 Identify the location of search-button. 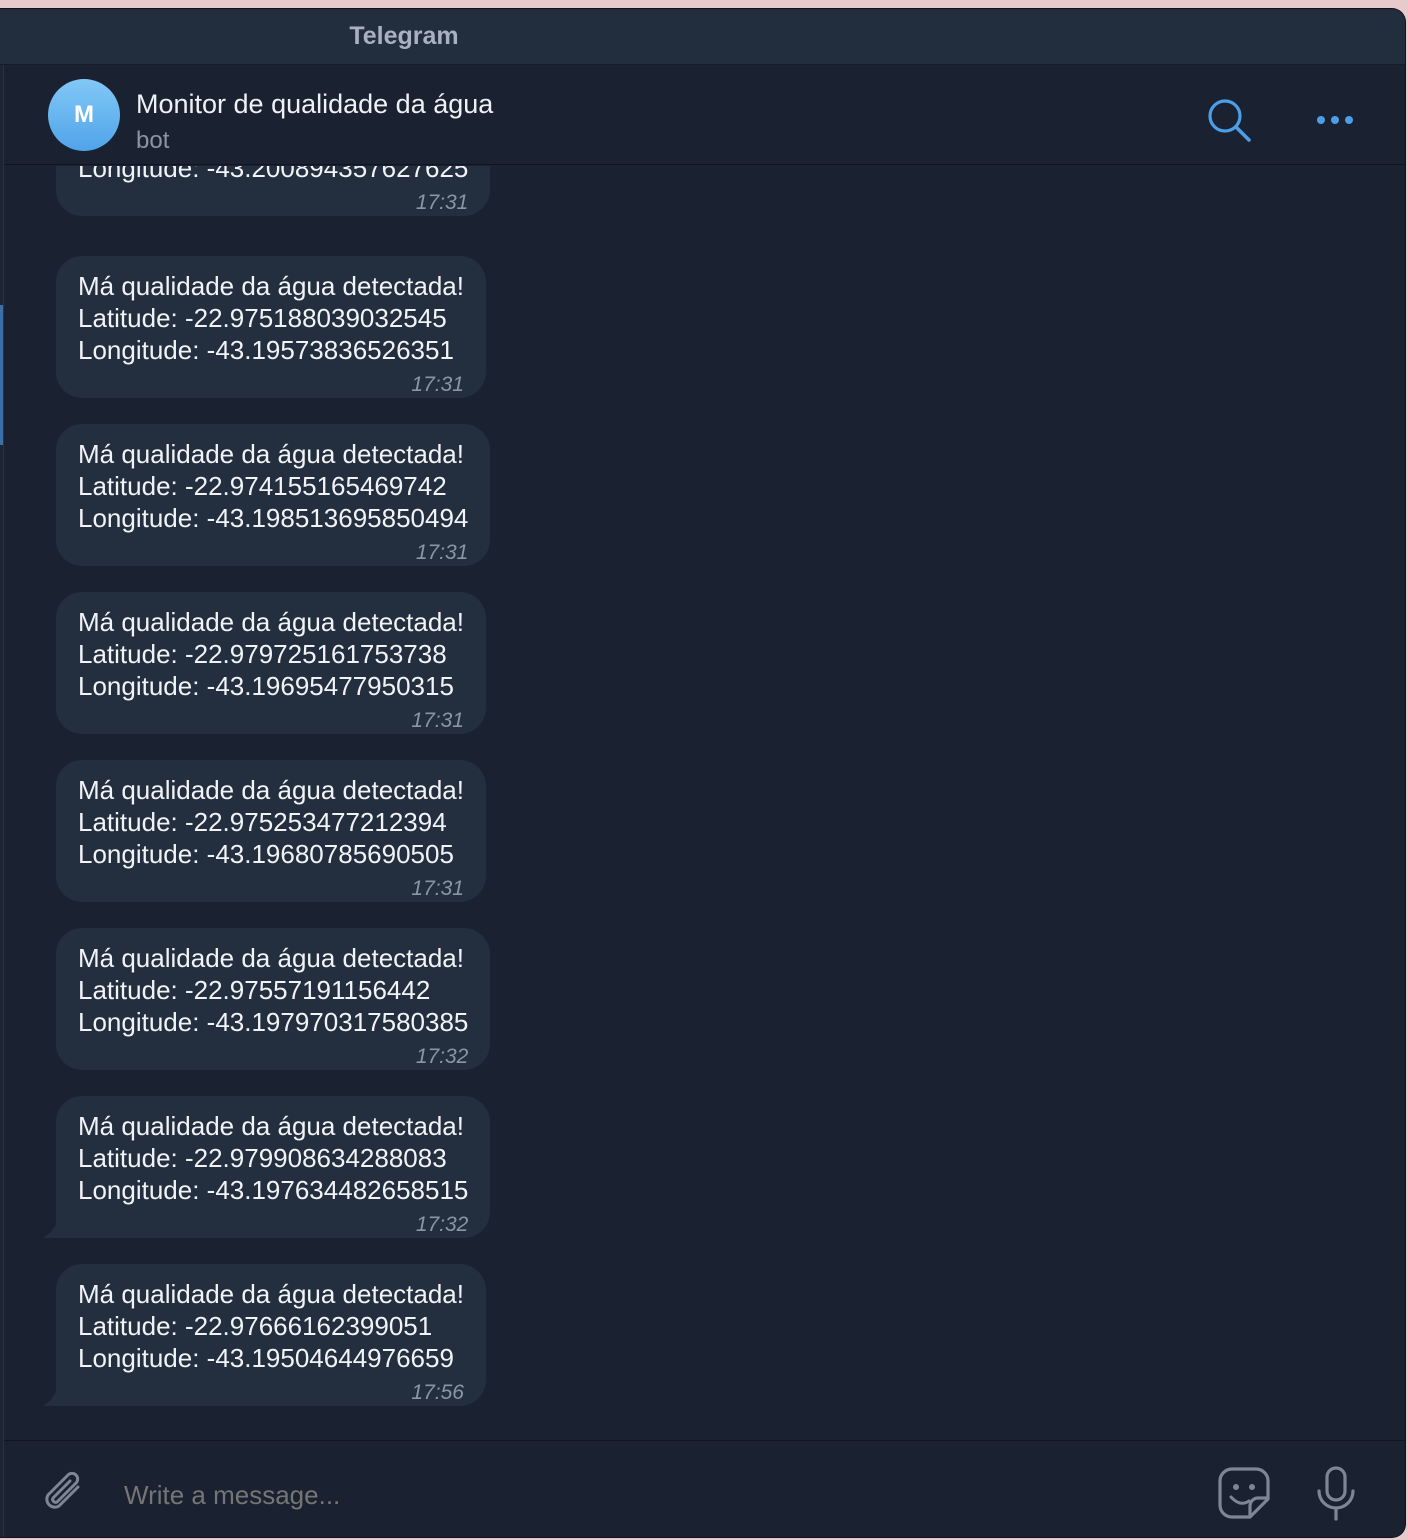
(1229, 120).